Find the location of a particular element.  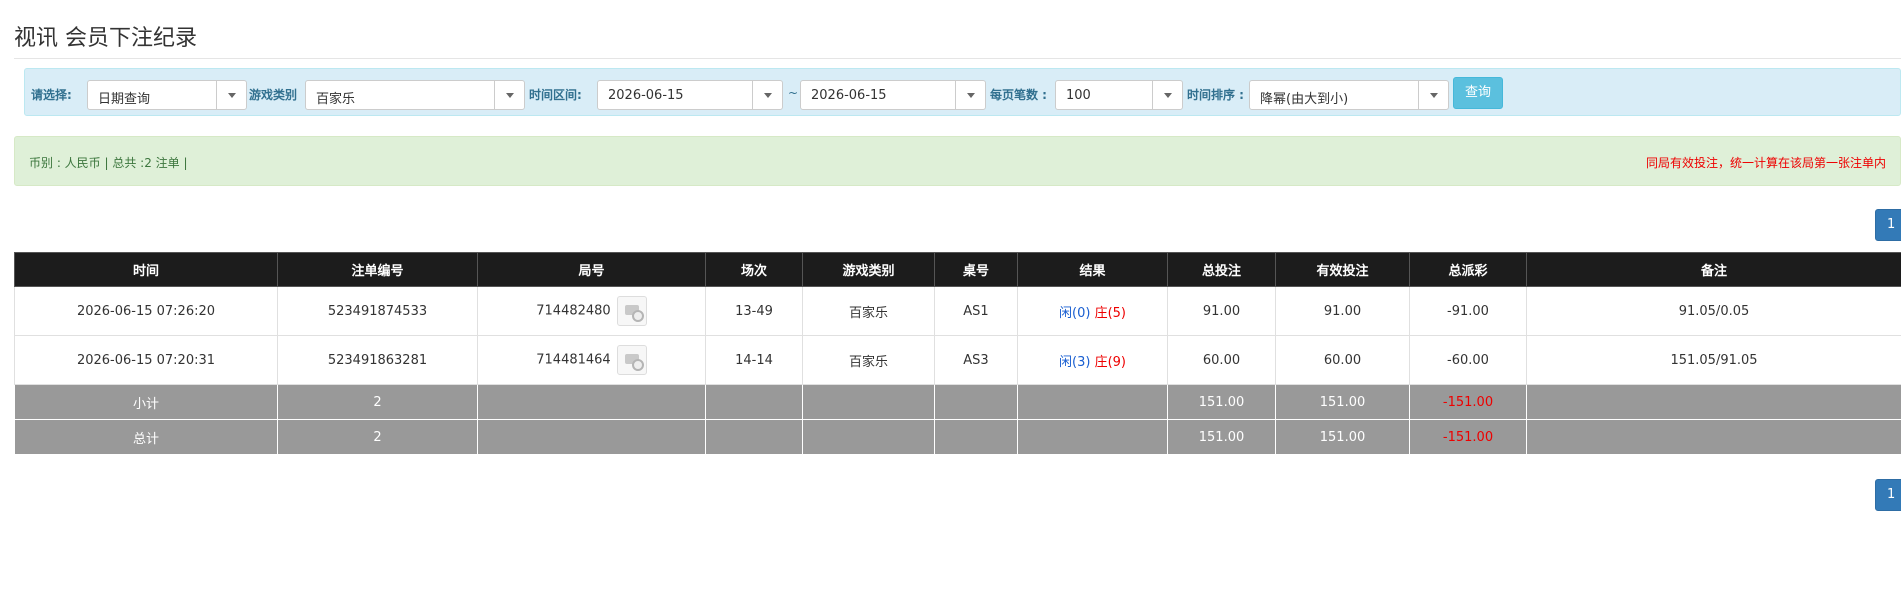

sort-value: 降幂(由大到小) is located at coordinates (1304, 99).